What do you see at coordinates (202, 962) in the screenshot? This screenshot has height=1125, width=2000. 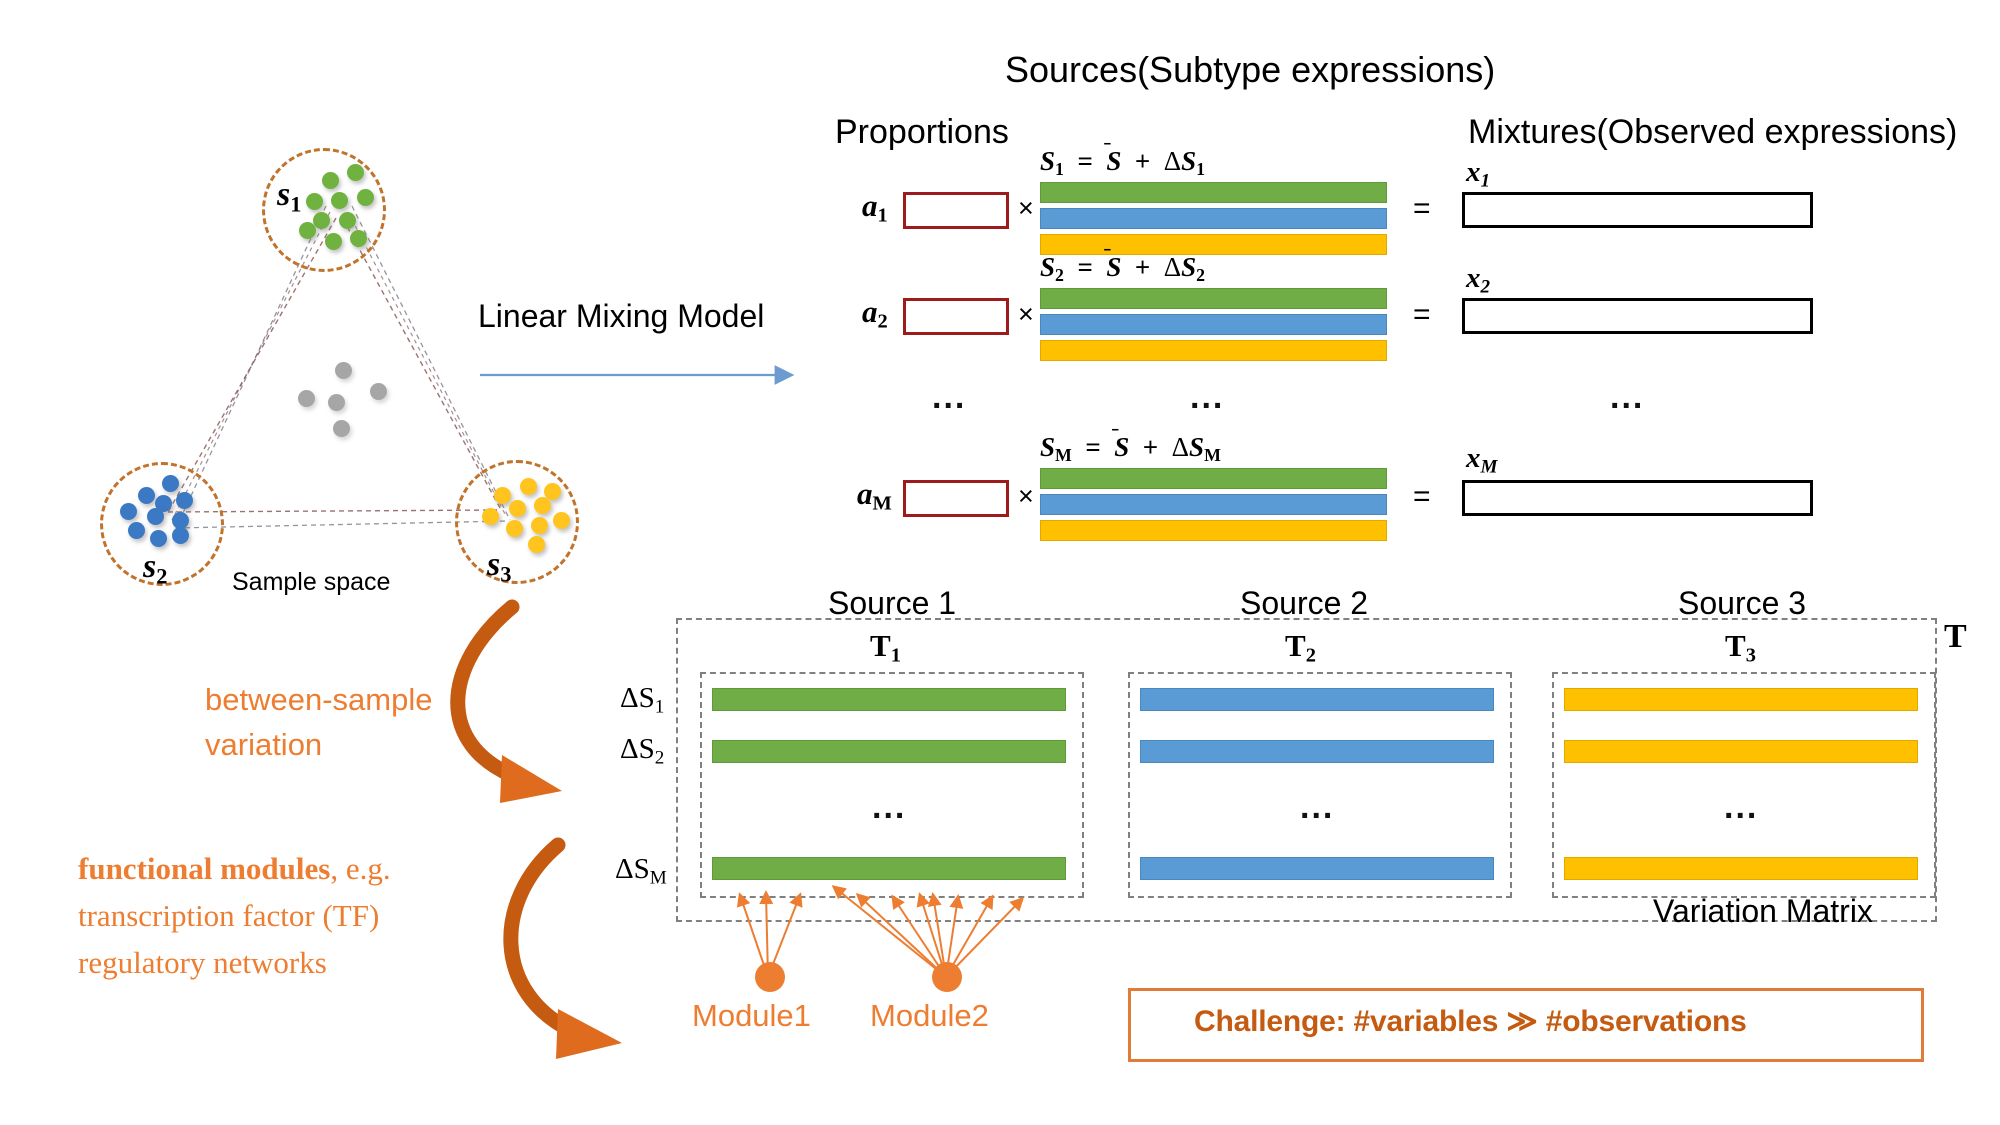 I see `functional-modules-line3: regulatory networks` at bounding box center [202, 962].